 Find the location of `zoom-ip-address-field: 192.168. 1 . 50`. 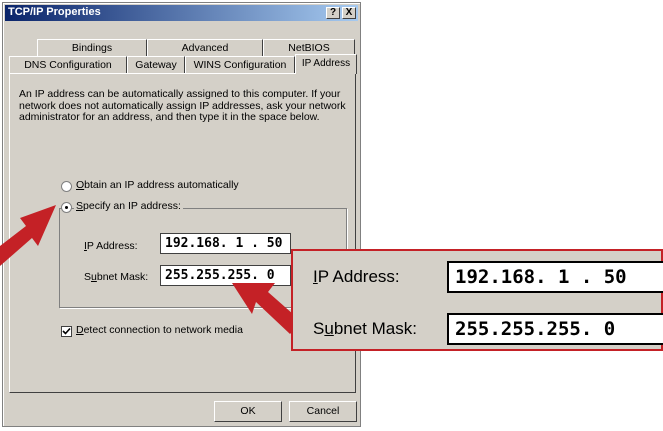

zoom-ip-address-field: 192.168. 1 . 50 is located at coordinates (555, 277).